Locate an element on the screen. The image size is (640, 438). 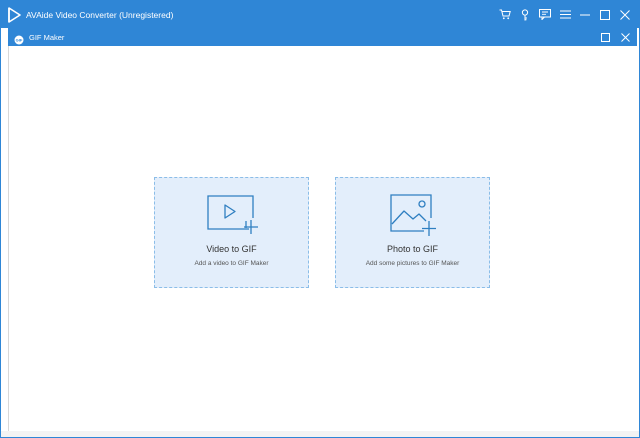
photo-add-icon is located at coordinates (412, 218).